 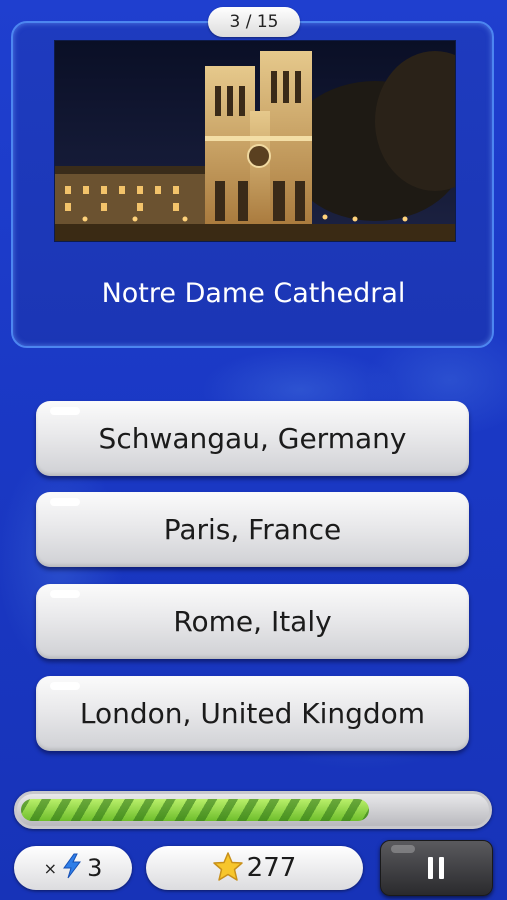 I want to click on pause-icon, so click(x=436, y=870).